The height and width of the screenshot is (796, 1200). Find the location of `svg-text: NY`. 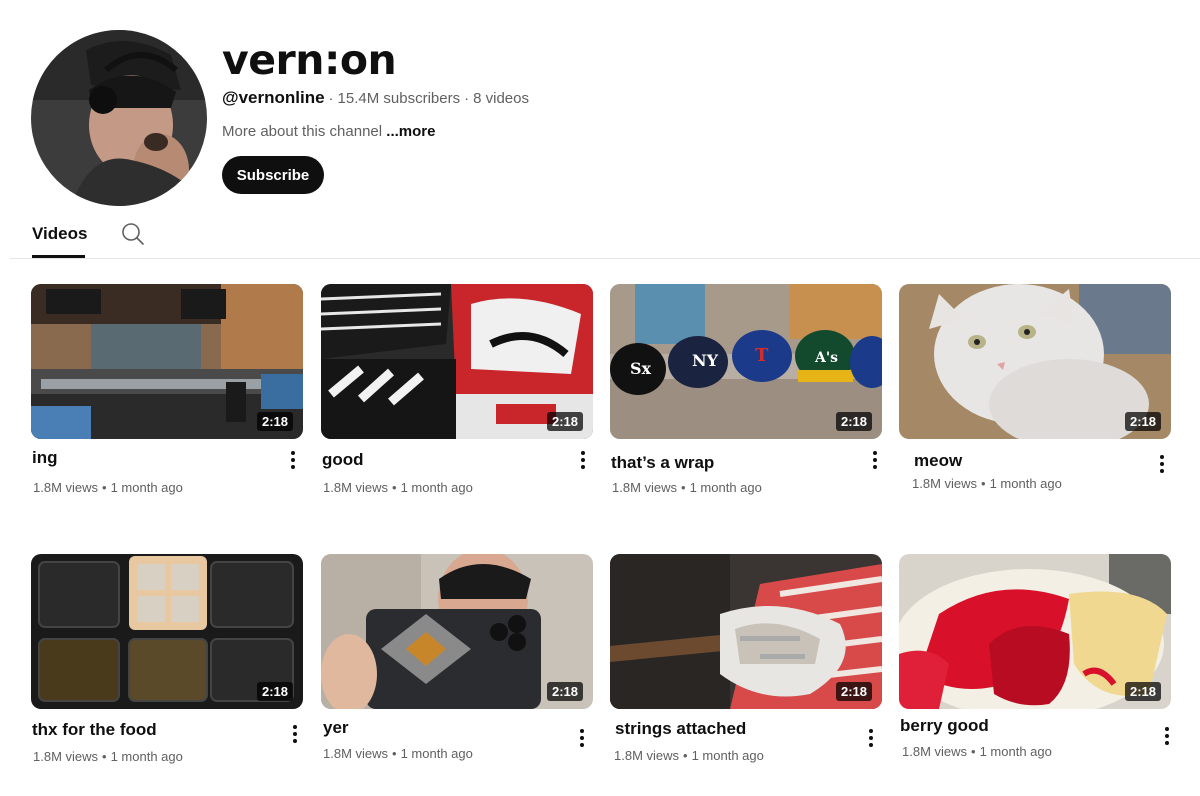

svg-text: NY is located at coordinates (705, 360).